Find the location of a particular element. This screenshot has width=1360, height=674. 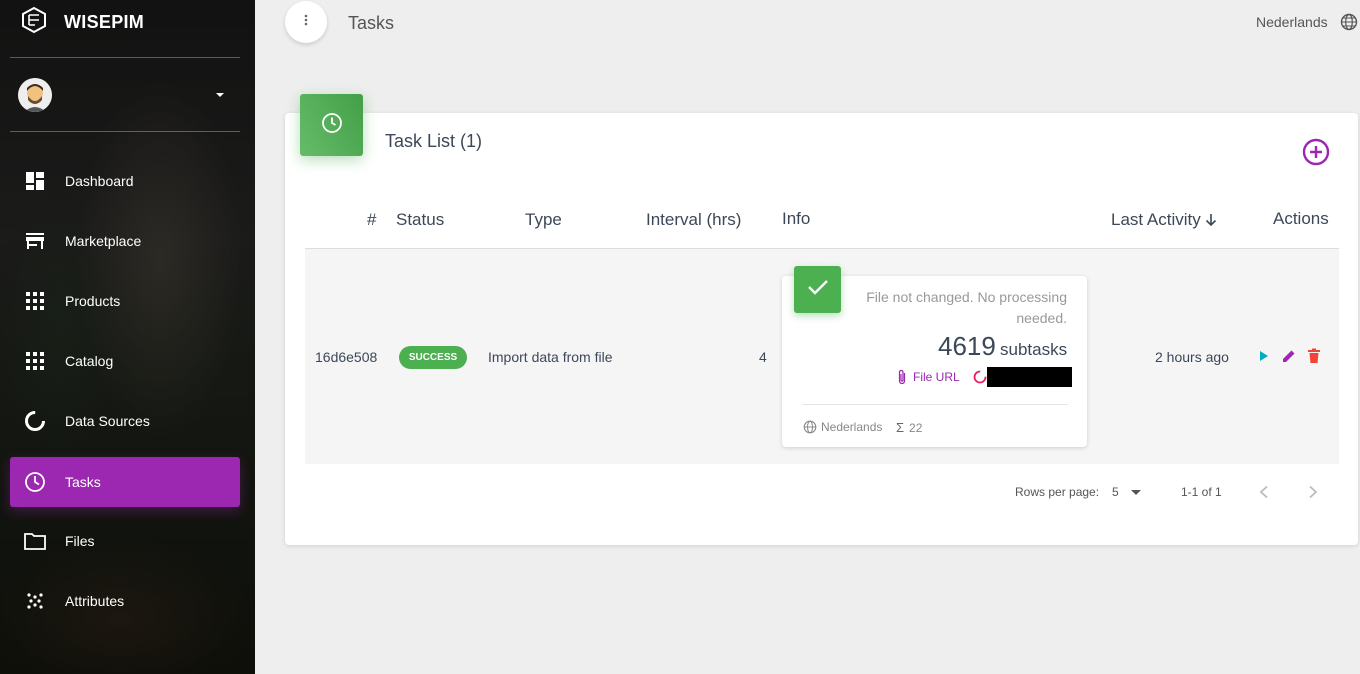

subtask-label: subtasks is located at coordinates (1034, 349).